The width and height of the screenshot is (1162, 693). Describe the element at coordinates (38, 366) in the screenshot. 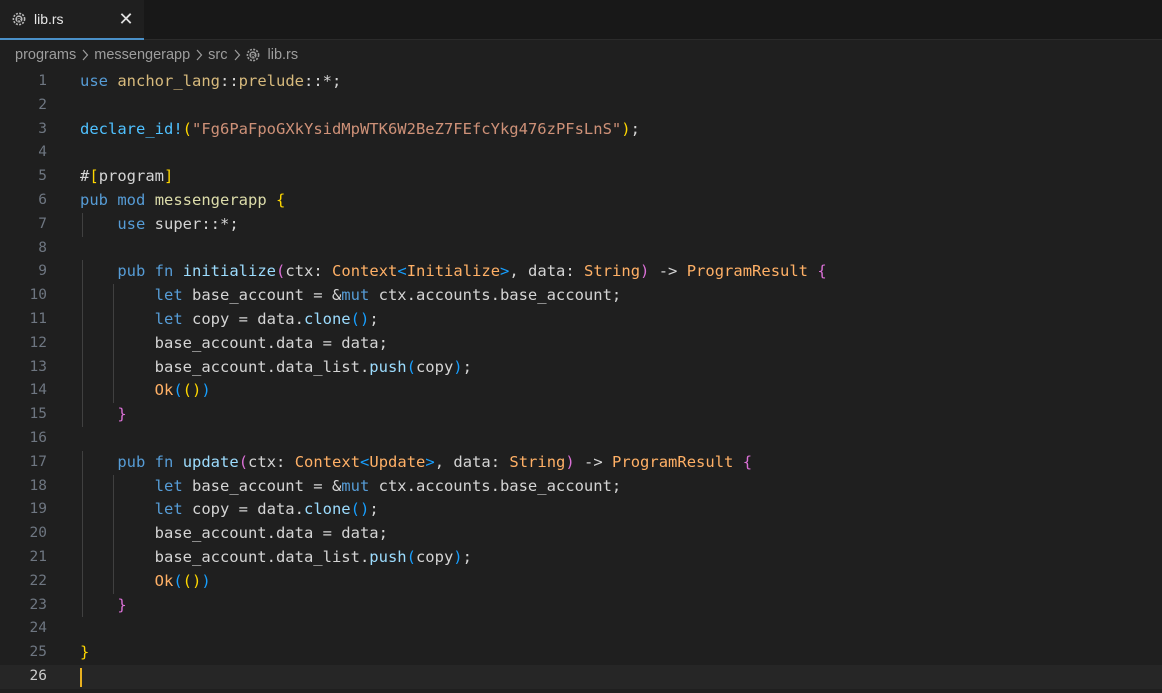

I see `line-number: 13` at that location.